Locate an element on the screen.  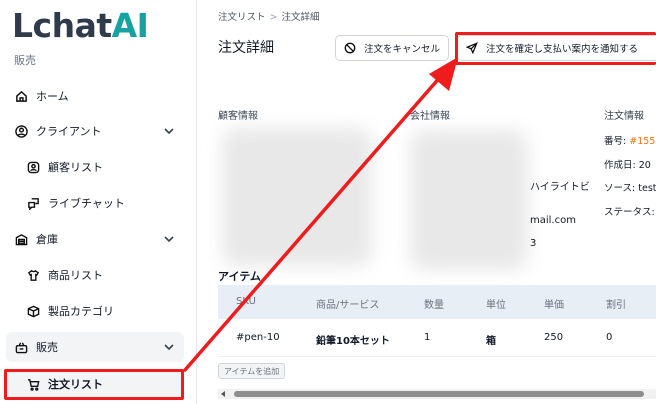
order-source-label: ソース: is located at coordinates (620, 188).